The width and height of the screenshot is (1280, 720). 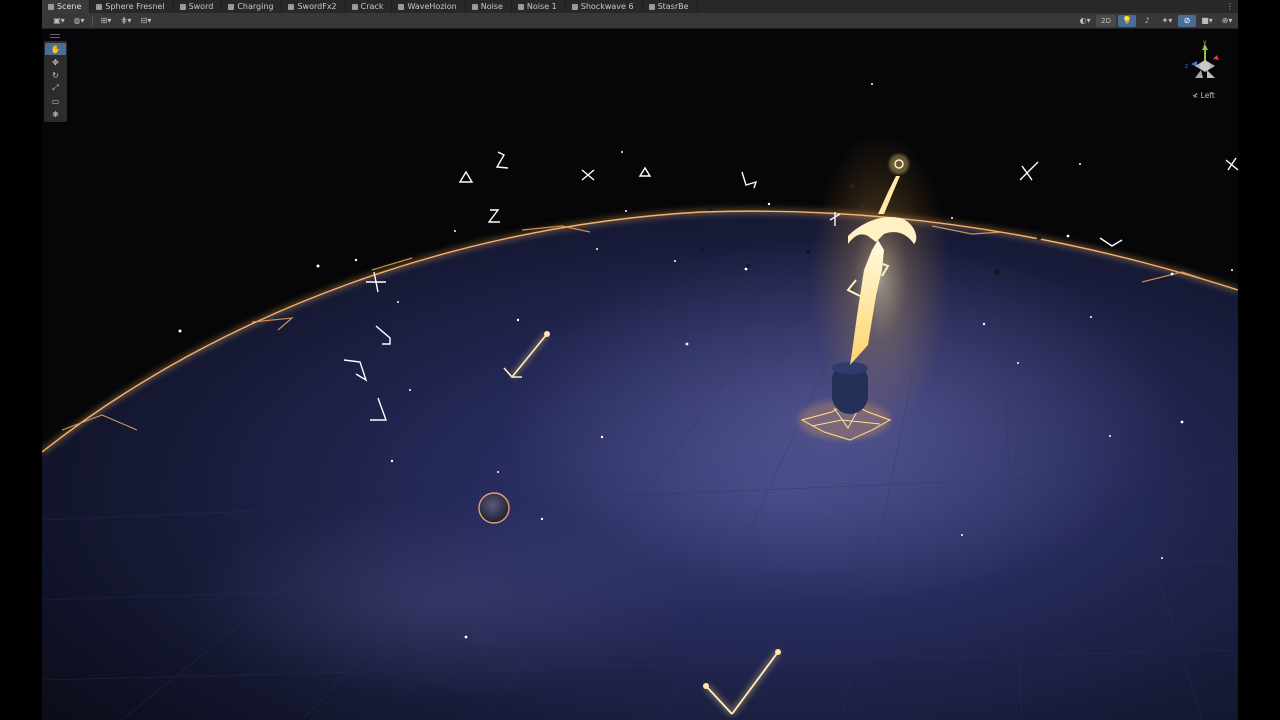 What do you see at coordinates (55, 49) in the screenshot?
I see `hand-tool: ✋` at bounding box center [55, 49].